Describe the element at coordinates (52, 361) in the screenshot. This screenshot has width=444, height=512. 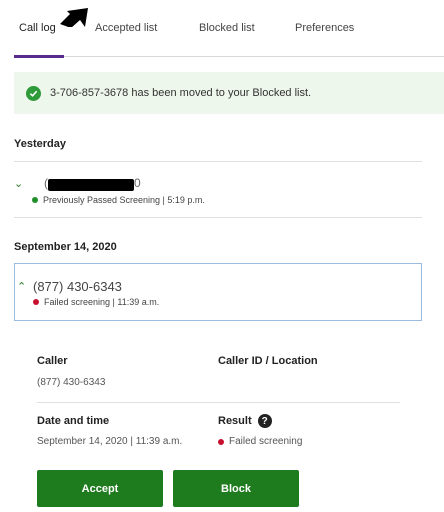
I see `caller-label: Caller` at that location.